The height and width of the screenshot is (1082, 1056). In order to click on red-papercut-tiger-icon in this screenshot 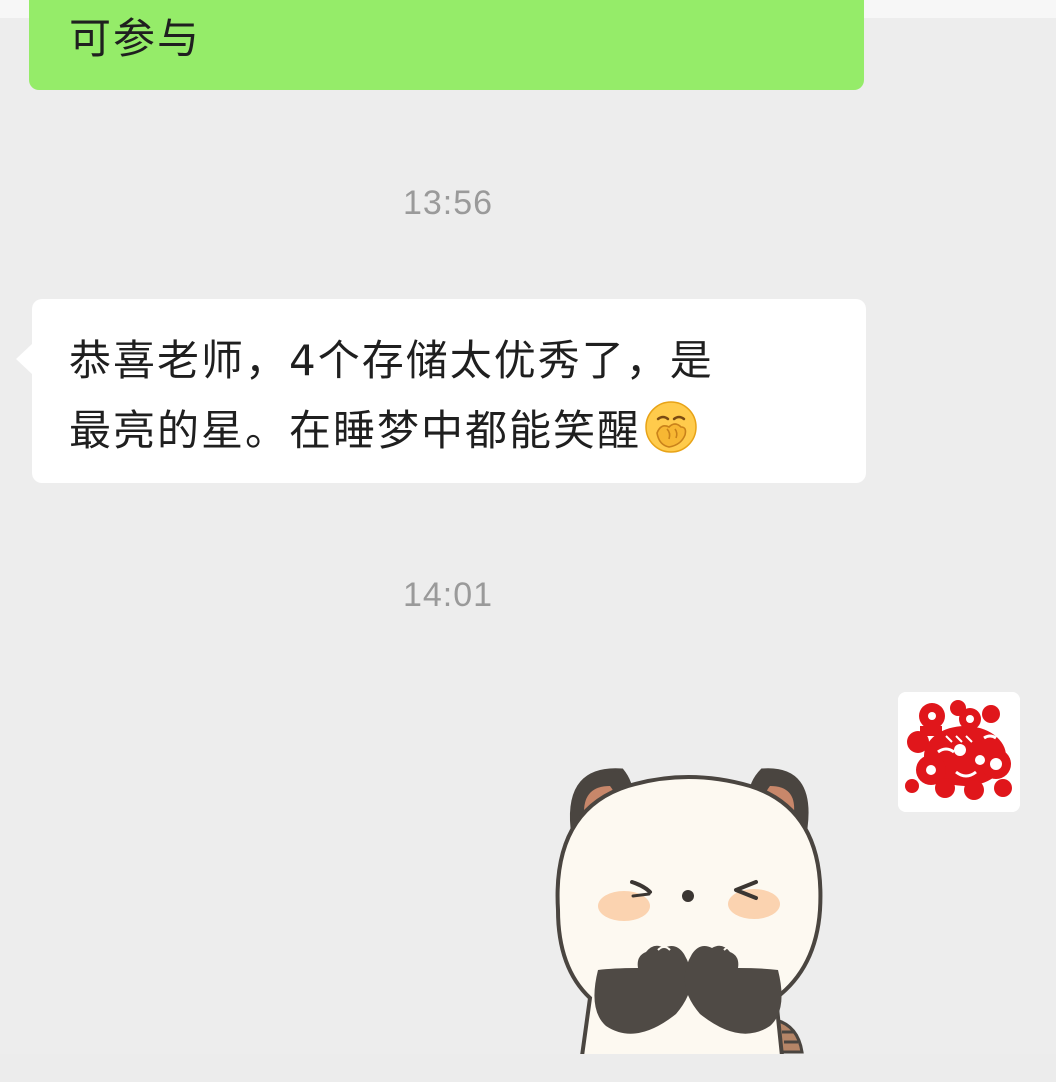, I will do `click(959, 752)`.